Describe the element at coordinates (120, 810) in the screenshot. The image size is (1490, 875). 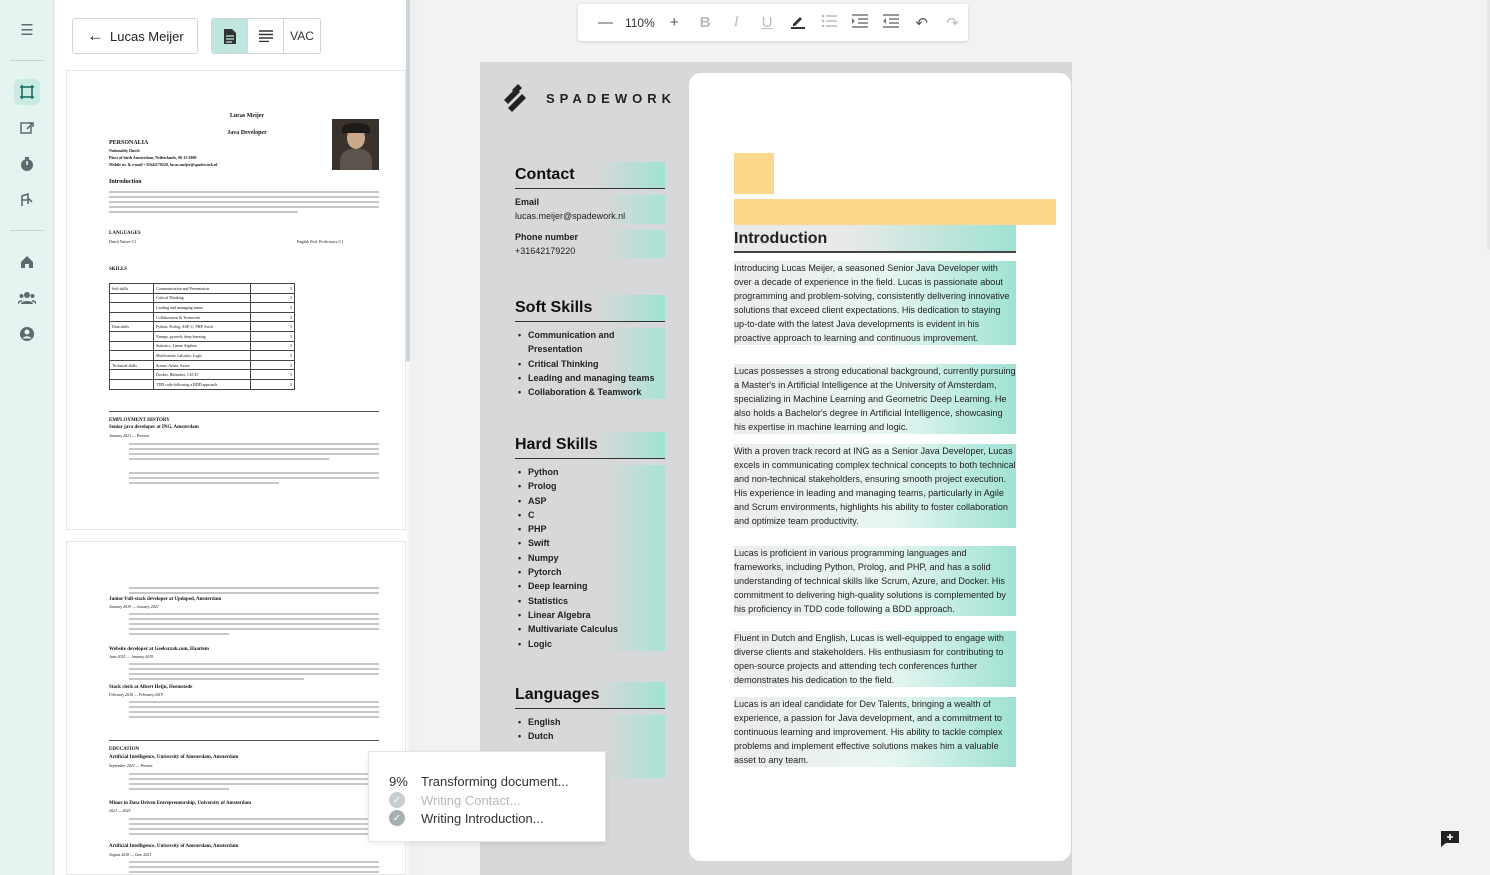
I see `thumb-edu2-date: 2021 — 2023` at that location.